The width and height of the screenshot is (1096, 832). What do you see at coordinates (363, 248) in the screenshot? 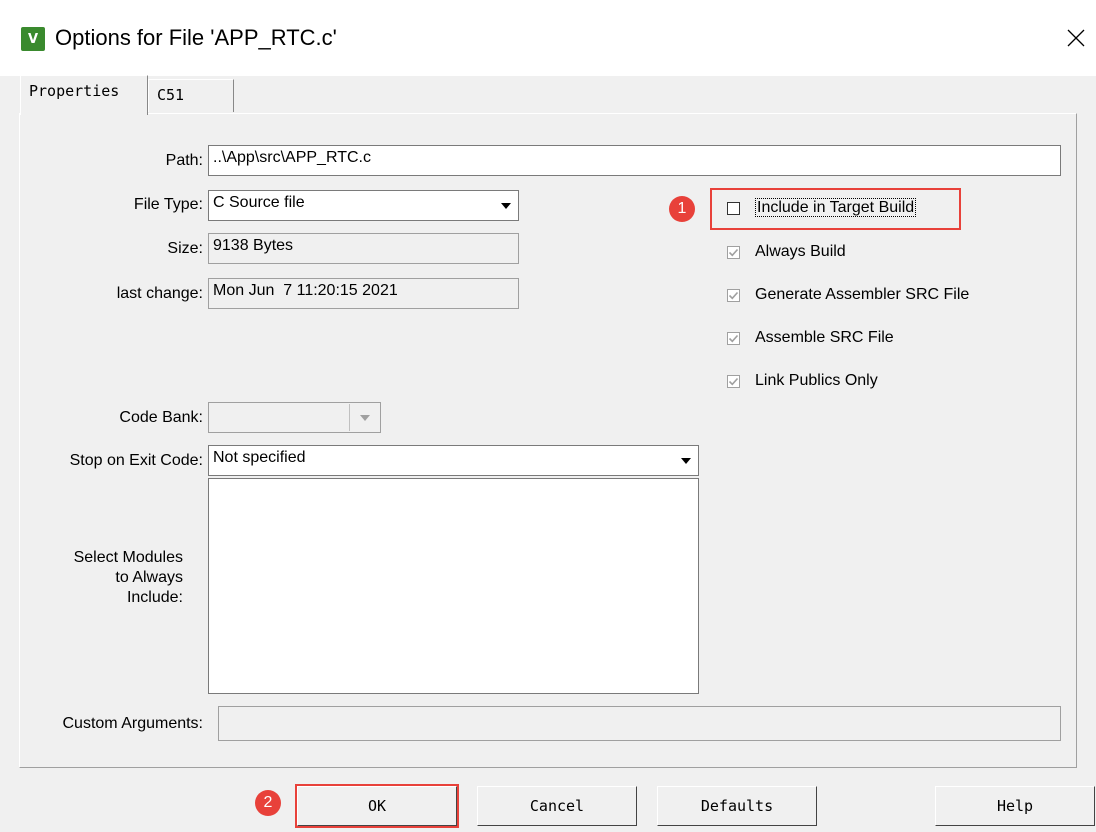
I see `size-value: 9138 Bytes` at bounding box center [363, 248].